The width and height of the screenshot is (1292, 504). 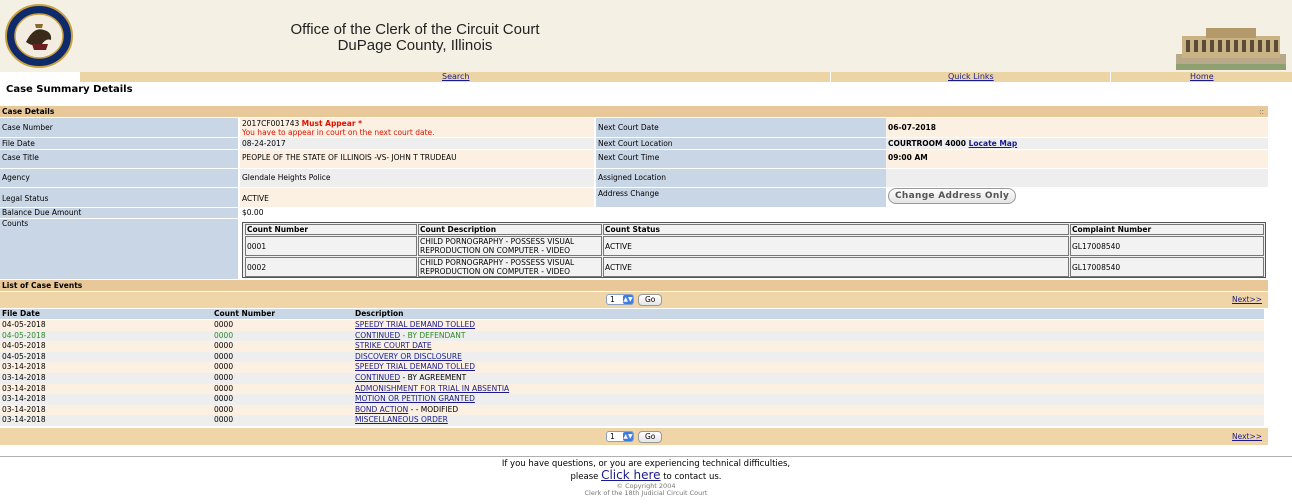 I want to click on event-description-link: STRIKE COURT DATE, so click(x=393, y=345).